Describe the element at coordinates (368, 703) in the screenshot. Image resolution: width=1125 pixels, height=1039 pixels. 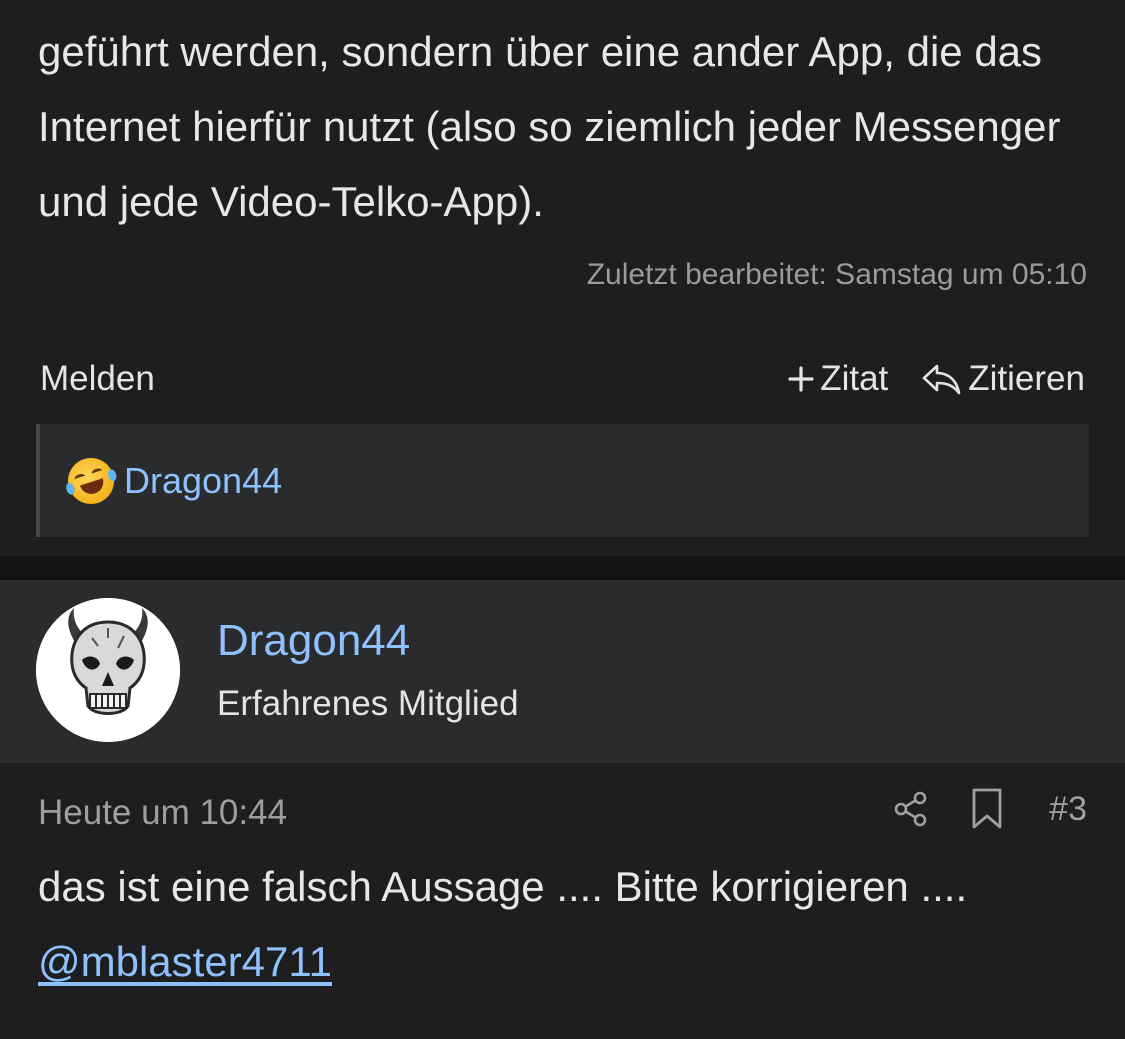
I see `author-rank: Erfahrenes Mitglied` at that location.